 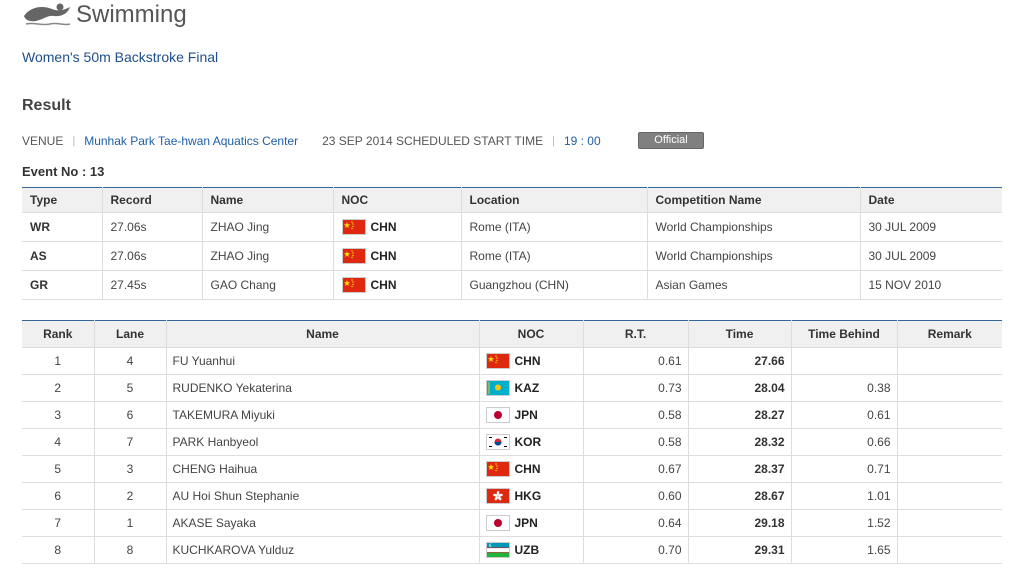 What do you see at coordinates (130, 550) in the screenshot?
I see `result-lane: 8` at bounding box center [130, 550].